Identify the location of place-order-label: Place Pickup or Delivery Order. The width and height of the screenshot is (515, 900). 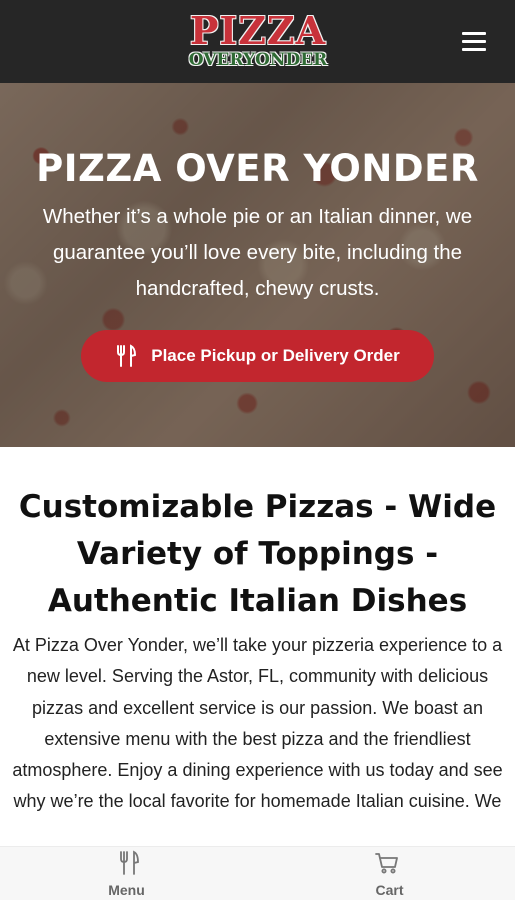
(275, 355).